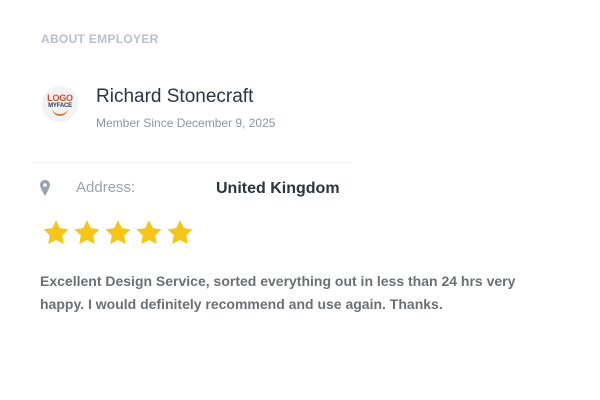 The width and height of the screenshot is (600, 400). What do you see at coordinates (106, 187) in the screenshot?
I see `address-label: Address:` at bounding box center [106, 187].